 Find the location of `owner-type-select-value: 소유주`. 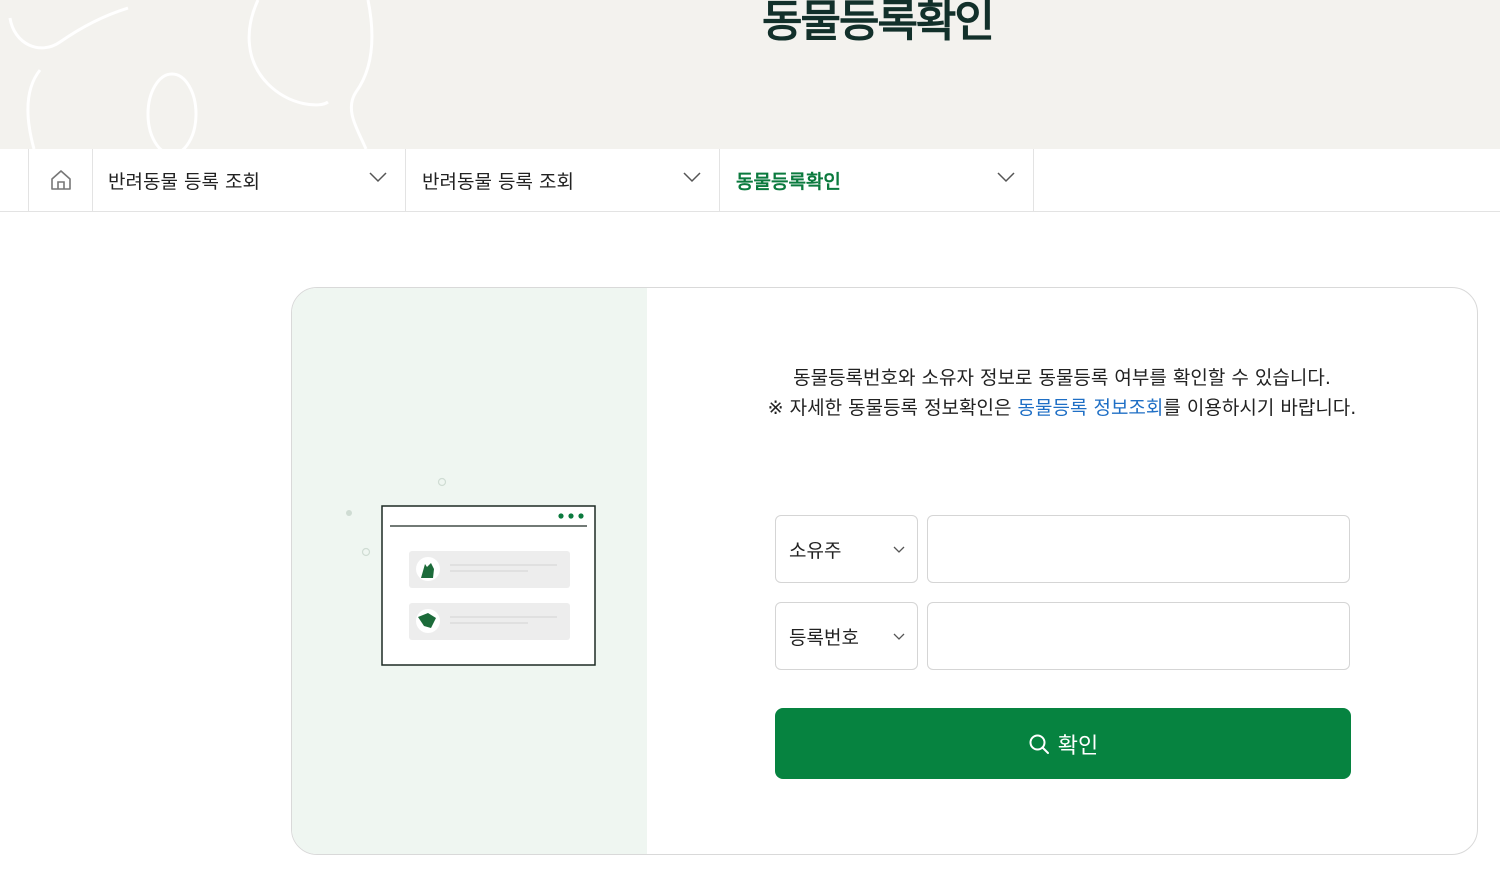

owner-type-select-value: 소유주 is located at coordinates (815, 550).